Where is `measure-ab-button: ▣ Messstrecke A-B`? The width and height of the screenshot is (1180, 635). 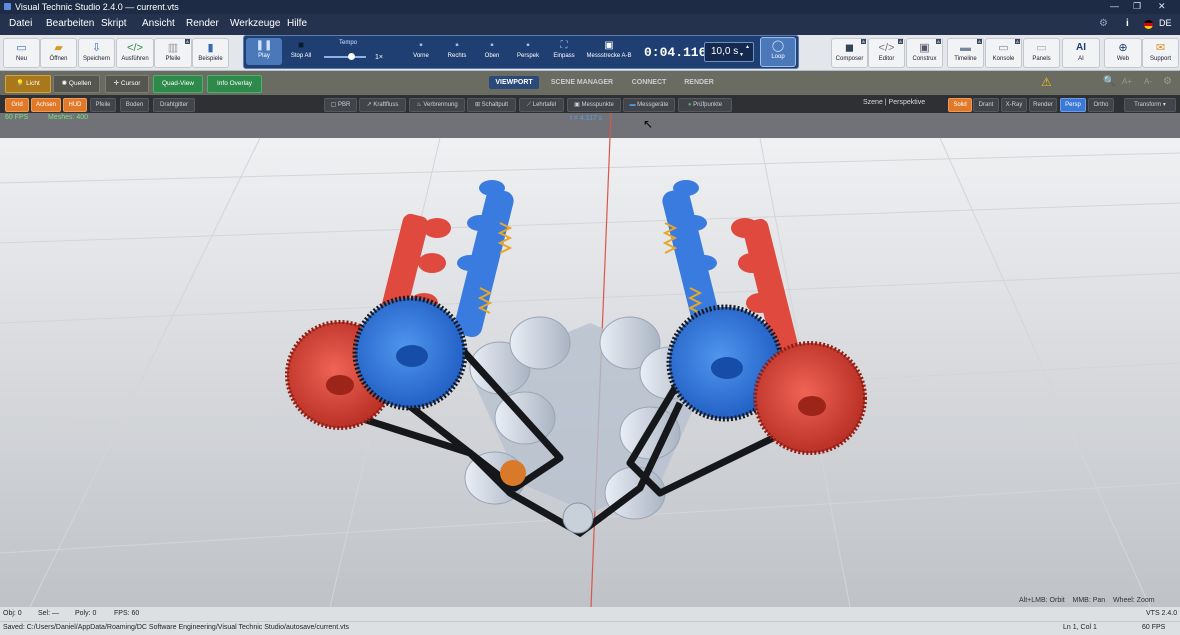 measure-ab-button: ▣ Messstrecke A-B is located at coordinates (609, 51).